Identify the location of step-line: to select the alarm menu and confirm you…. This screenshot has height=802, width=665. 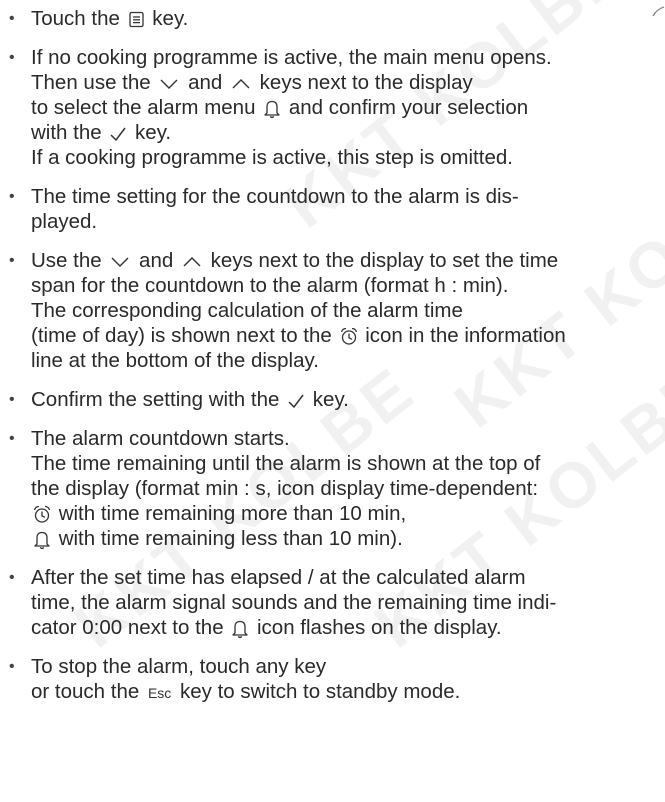
(346, 107).